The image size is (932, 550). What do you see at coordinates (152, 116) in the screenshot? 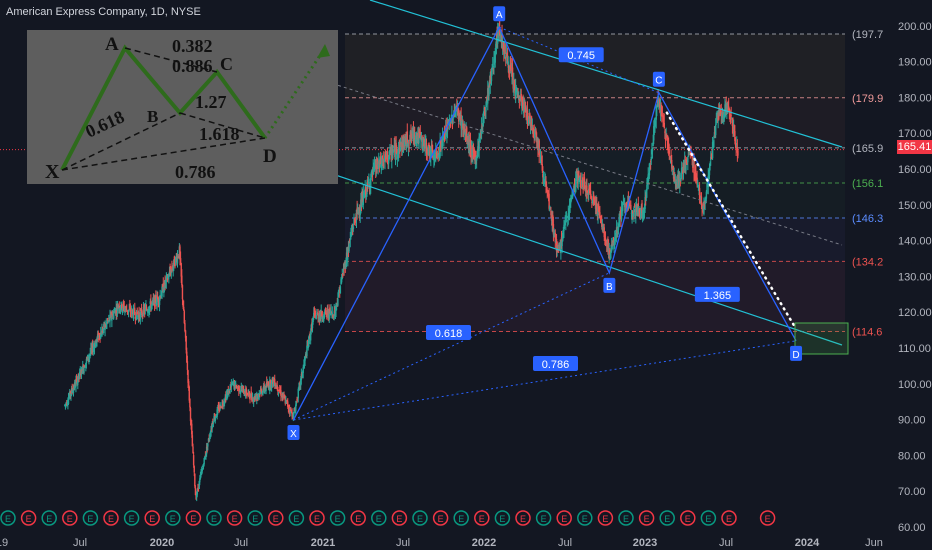
I see `inset-point-b: B` at bounding box center [152, 116].